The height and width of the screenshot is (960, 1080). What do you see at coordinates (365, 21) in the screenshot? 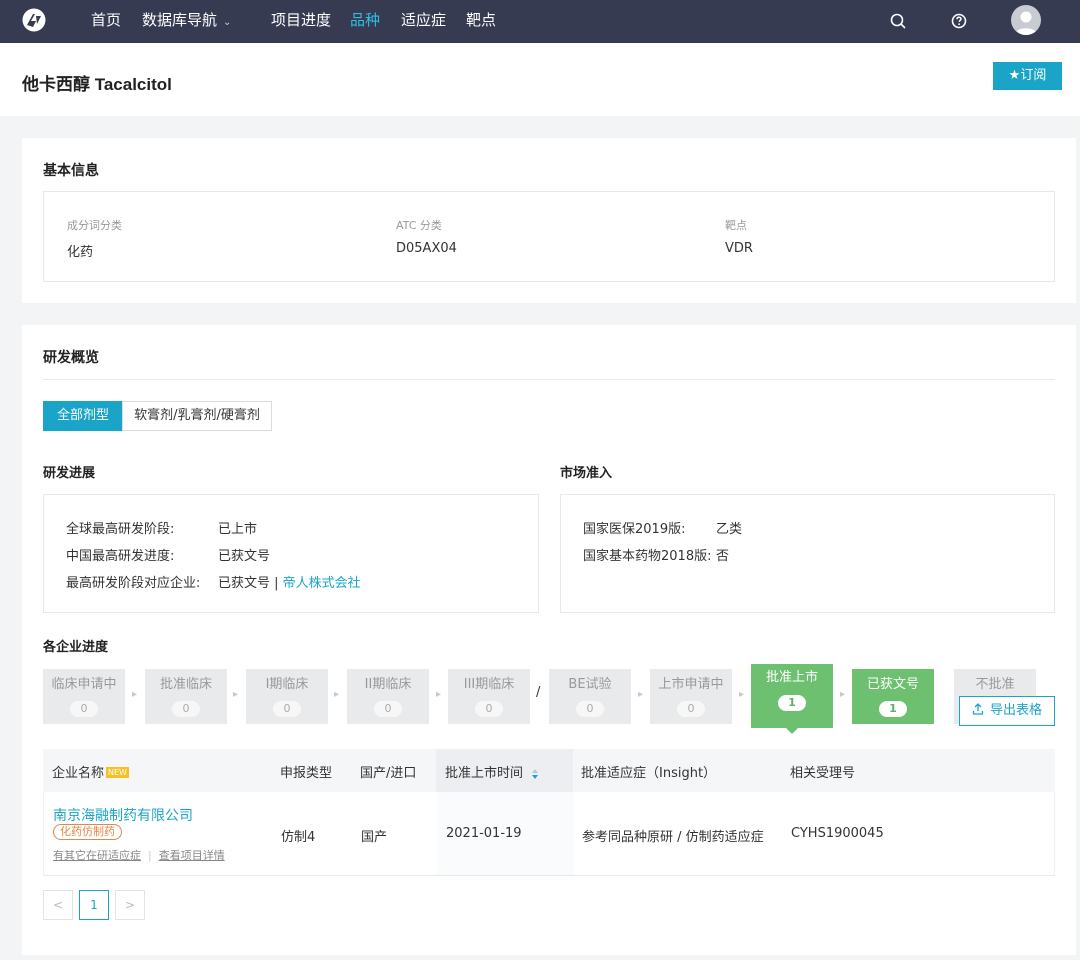
I see `nav-variety: 品种` at bounding box center [365, 21].